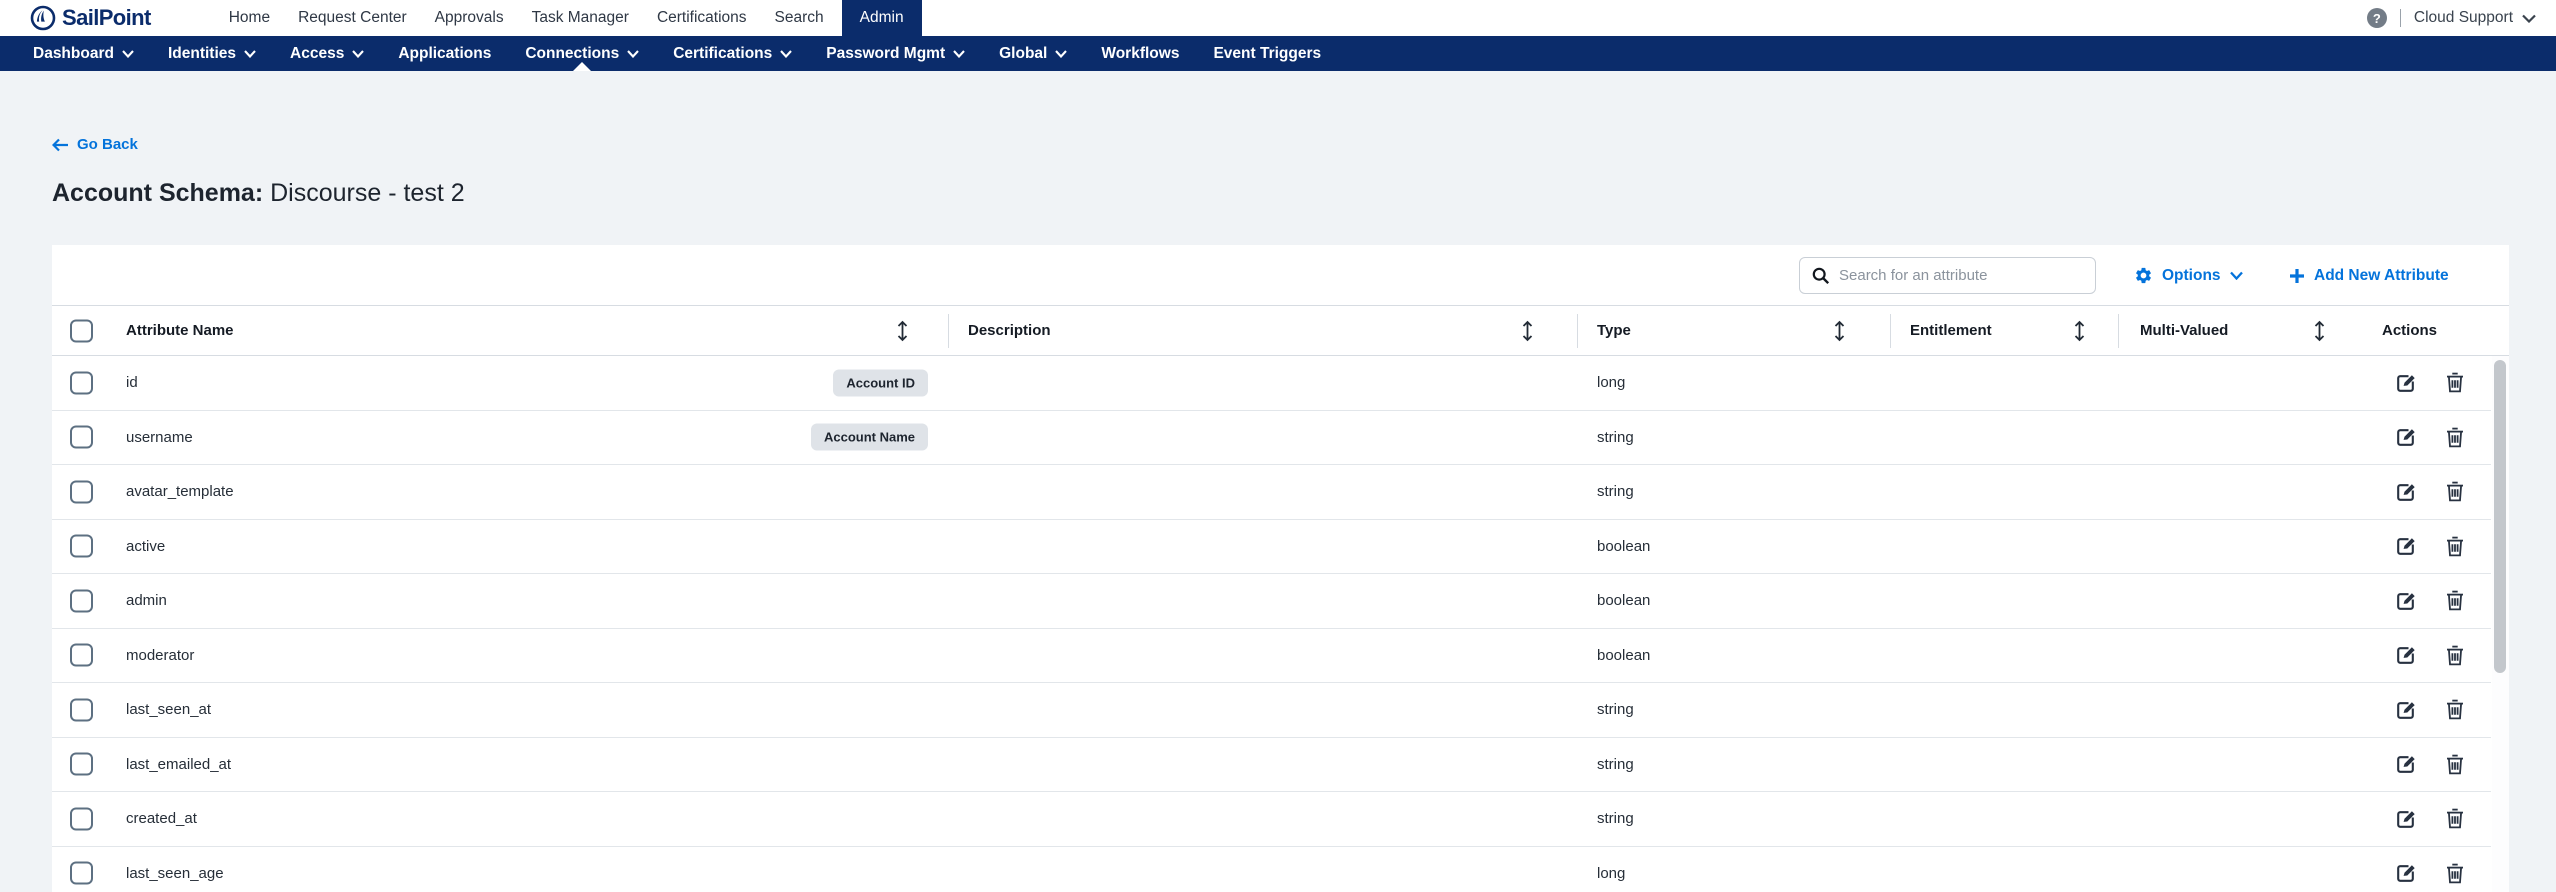  What do you see at coordinates (317, 53) in the screenshot?
I see `subnav-item-label: Access` at bounding box center [317, 53].